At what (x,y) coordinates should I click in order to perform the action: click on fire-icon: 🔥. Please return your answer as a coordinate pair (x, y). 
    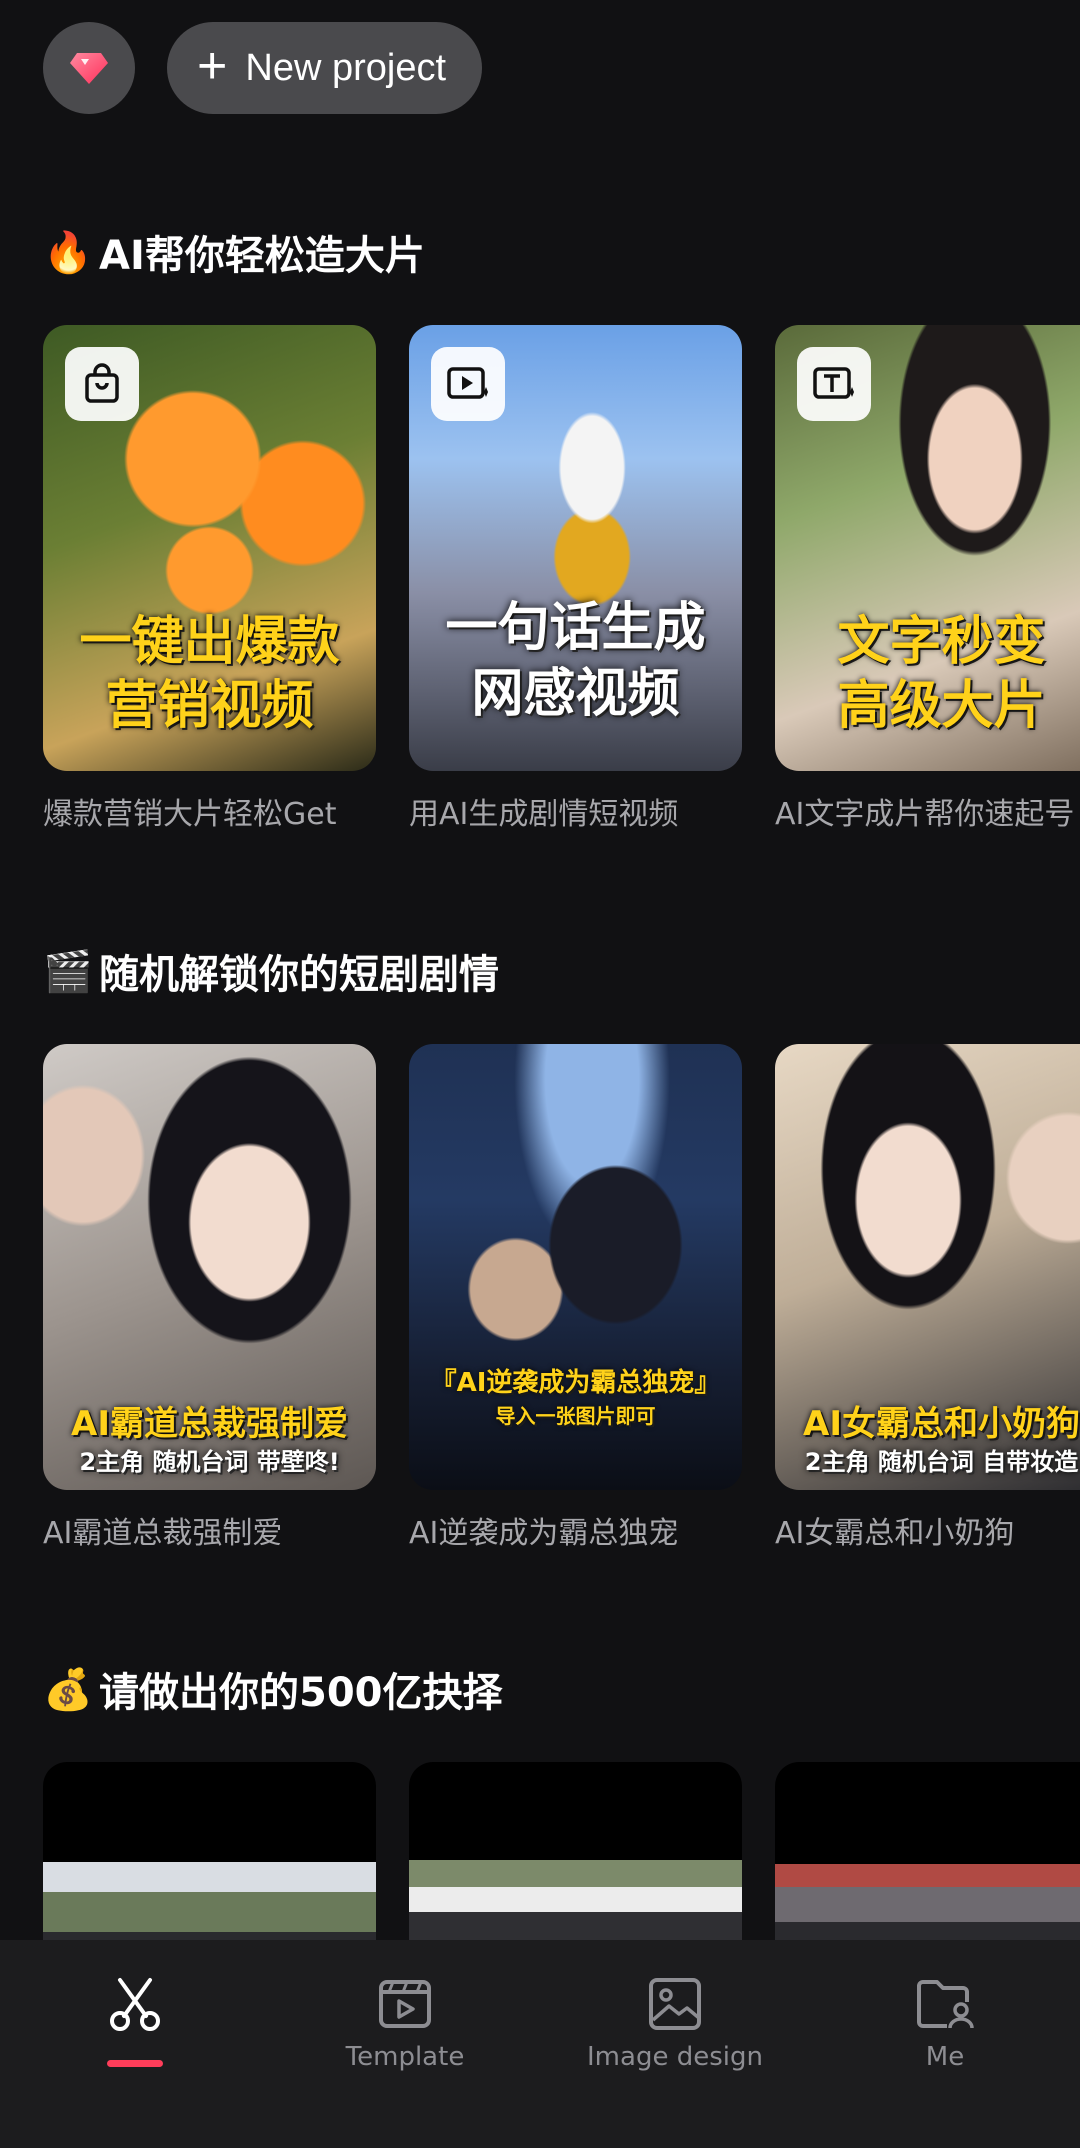
    Looking at the image, I should click on (68, 252).